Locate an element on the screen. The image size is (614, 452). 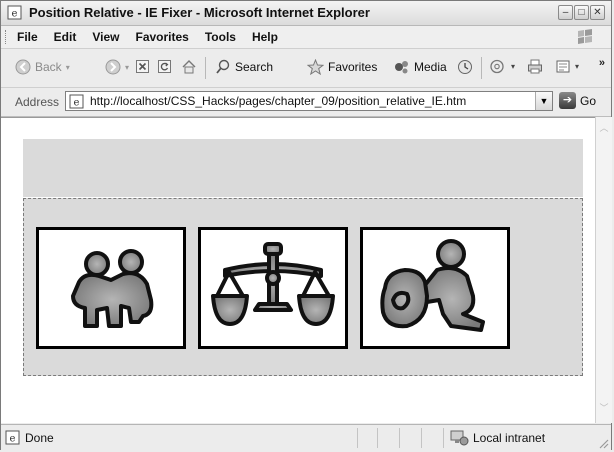
window-controls: – □ ✕ is located at coordinates (581, 12).